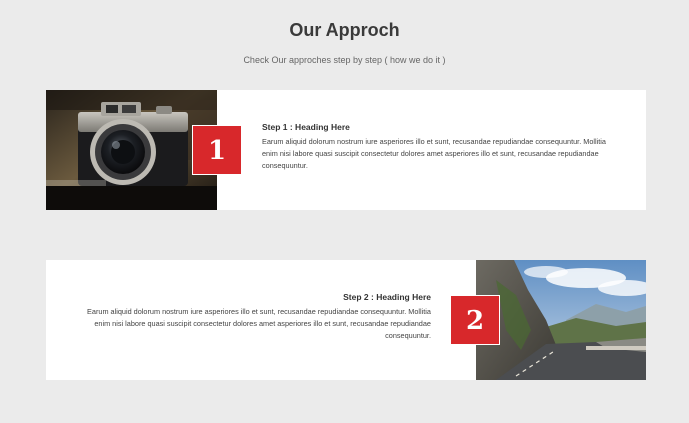  I want to click on step-heading: Step 2 : Heading Here, so click(387, 297).